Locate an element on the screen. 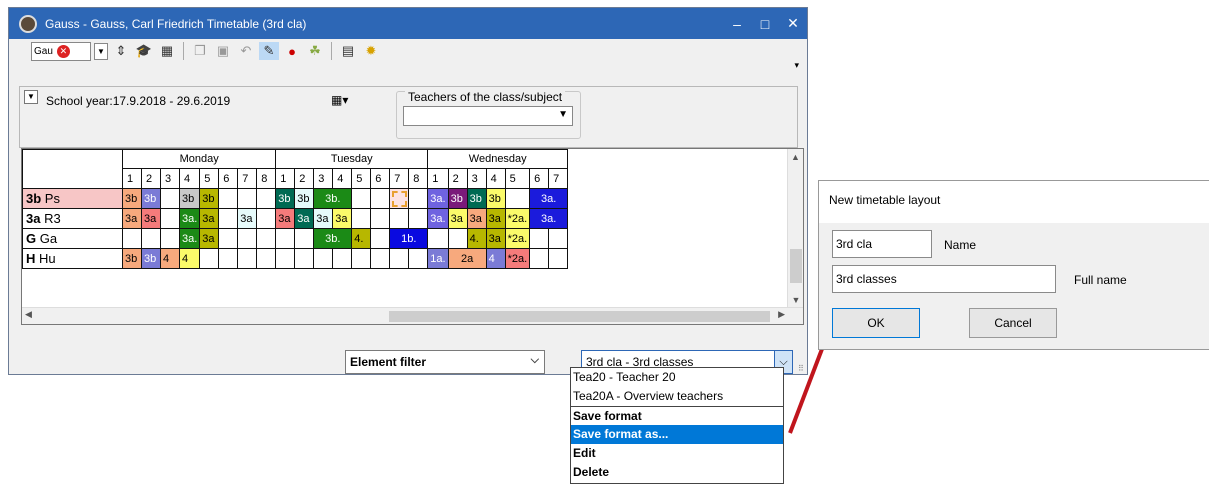  scroll-left-icon: ◀ is located at coordinates (28, 314).